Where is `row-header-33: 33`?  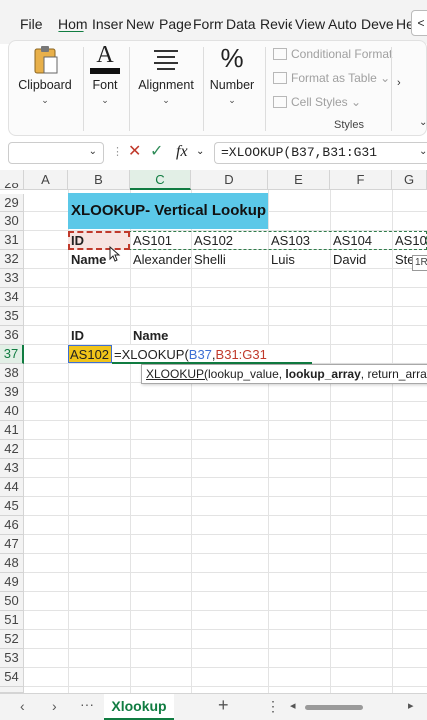
row-header-33: 33 is located at coordinates (12, 278).